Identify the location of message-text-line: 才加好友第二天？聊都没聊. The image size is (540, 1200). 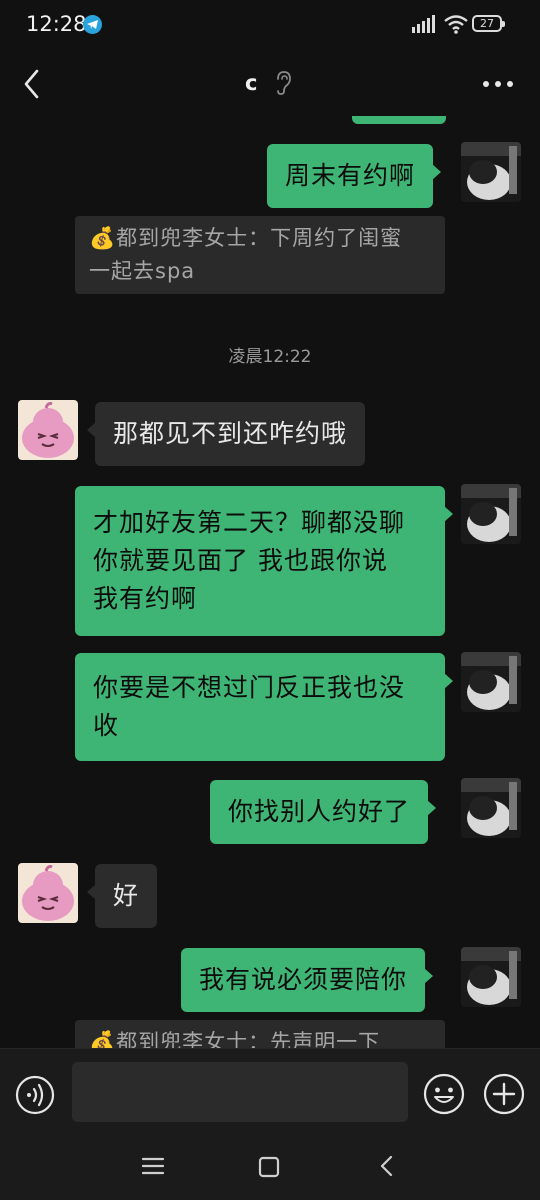
(249, 522).